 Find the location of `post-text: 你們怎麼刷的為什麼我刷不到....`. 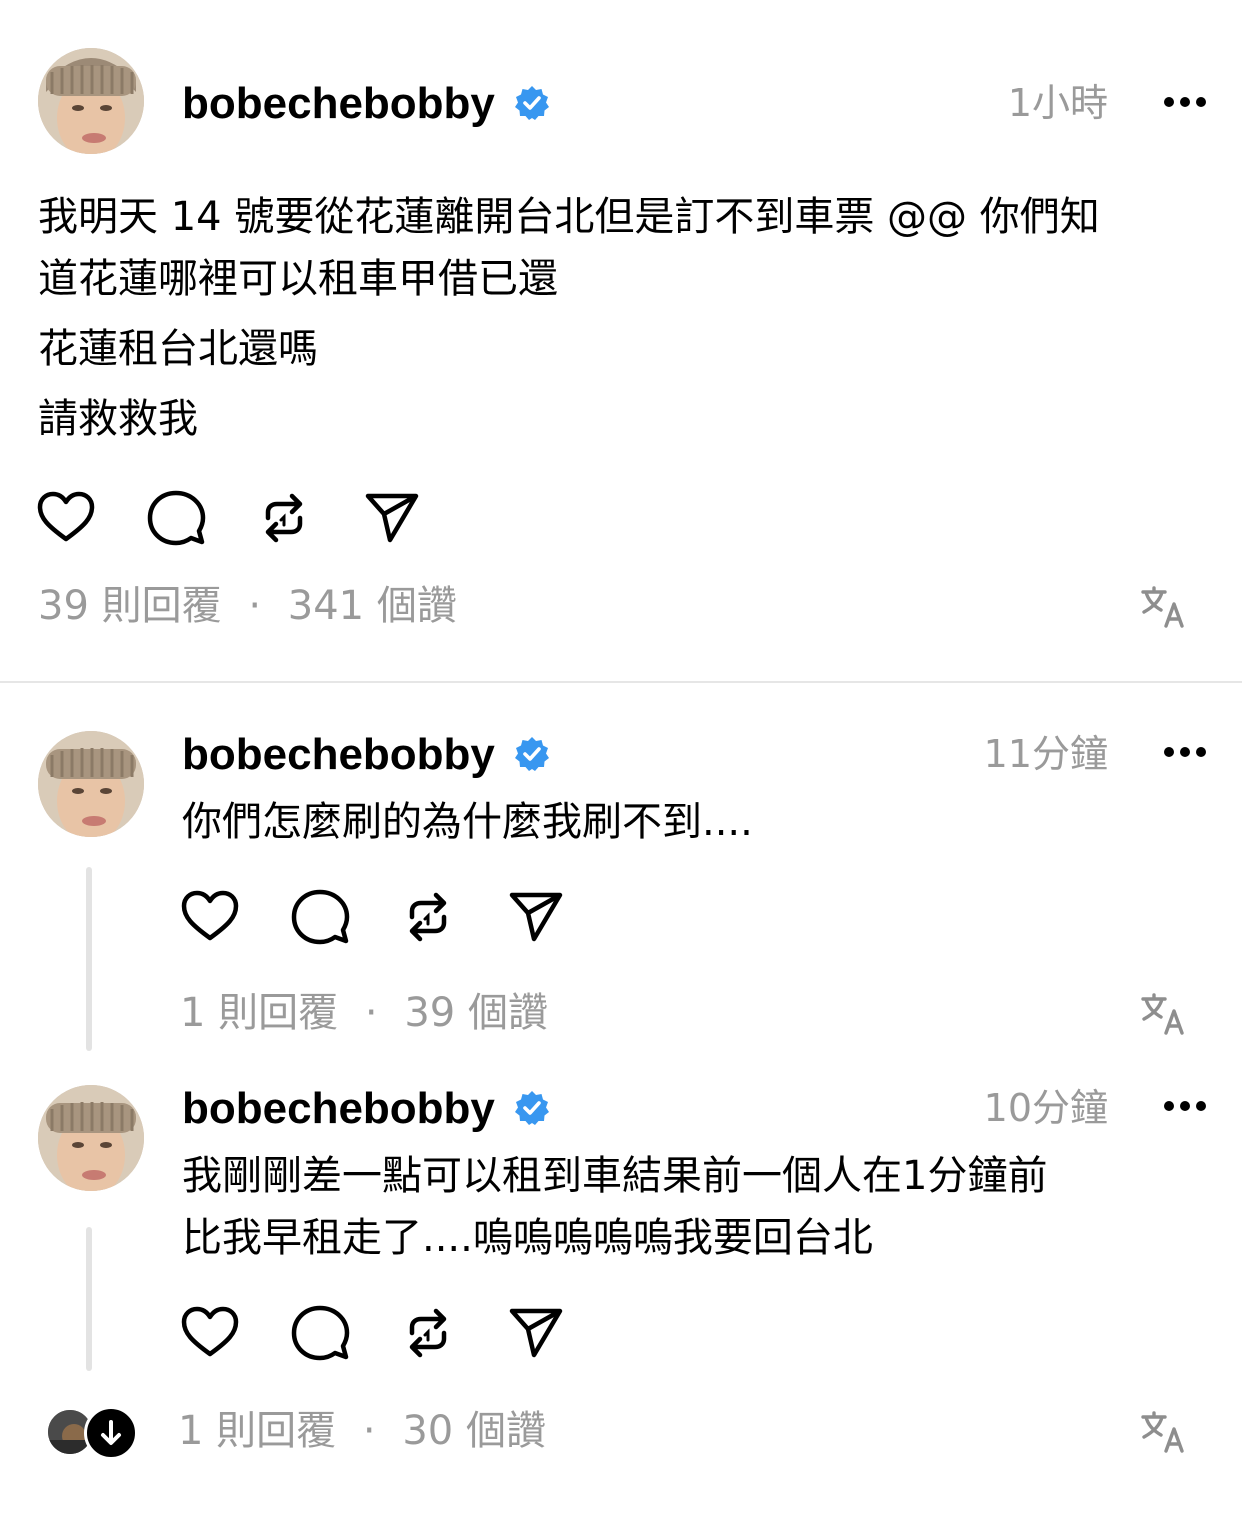

post-text: 你們怎麼刷的為什麼我刷不到.... is located at coordinates (467, 822).